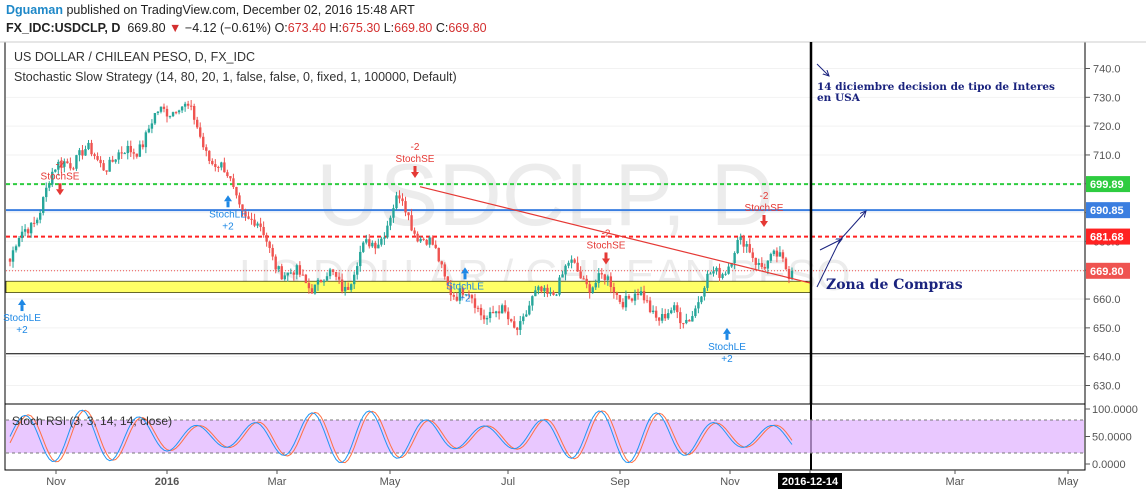  I want to click on osc-tick-label: 100.0000, so click(1115, 410).